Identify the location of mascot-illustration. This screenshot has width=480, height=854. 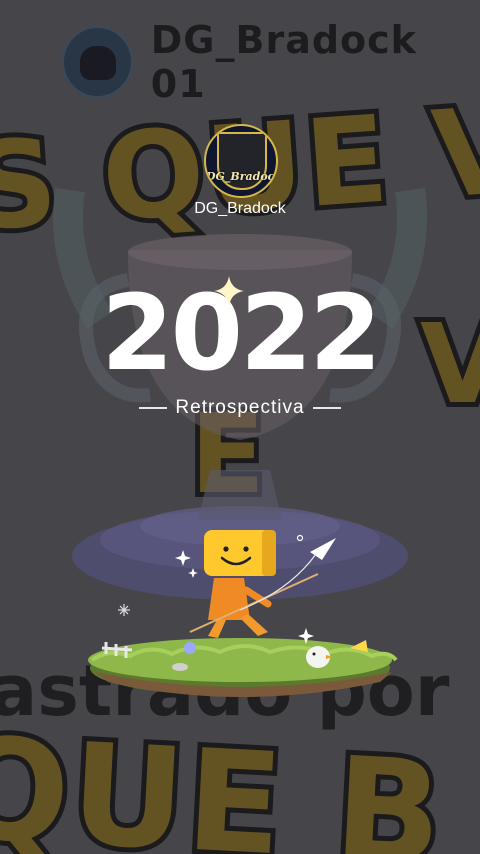
(243, 613).